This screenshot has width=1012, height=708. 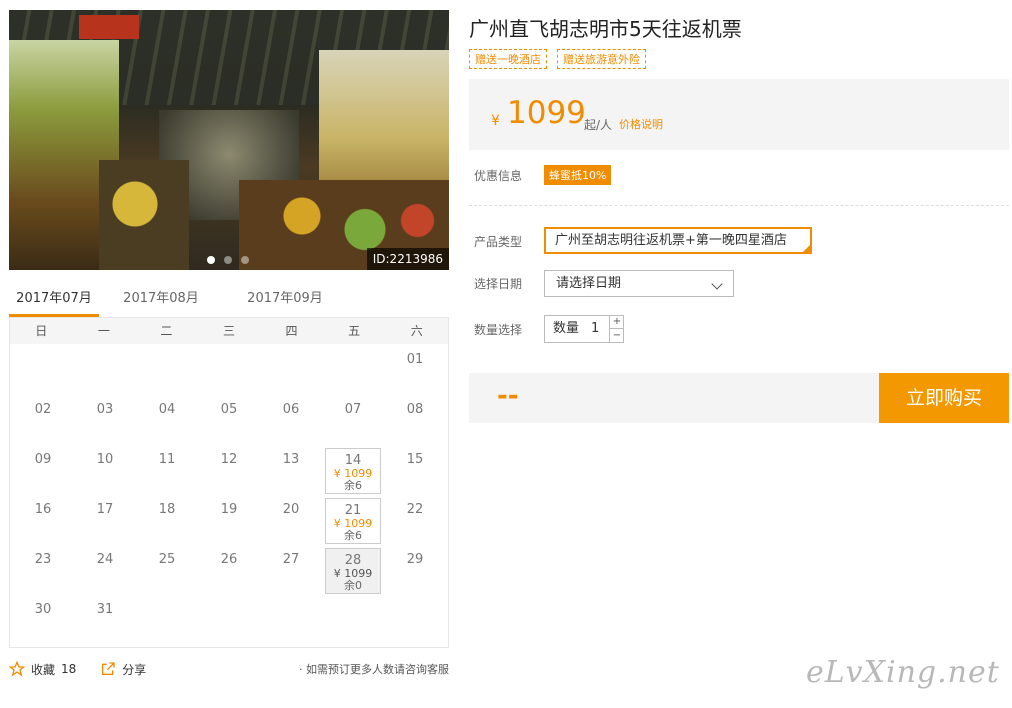 What do you see at coordinates (605, 29) in the screenshot?
I see `product-title: 广州直飞胡志明市5天往返机票` at bounding box center [605, 29].